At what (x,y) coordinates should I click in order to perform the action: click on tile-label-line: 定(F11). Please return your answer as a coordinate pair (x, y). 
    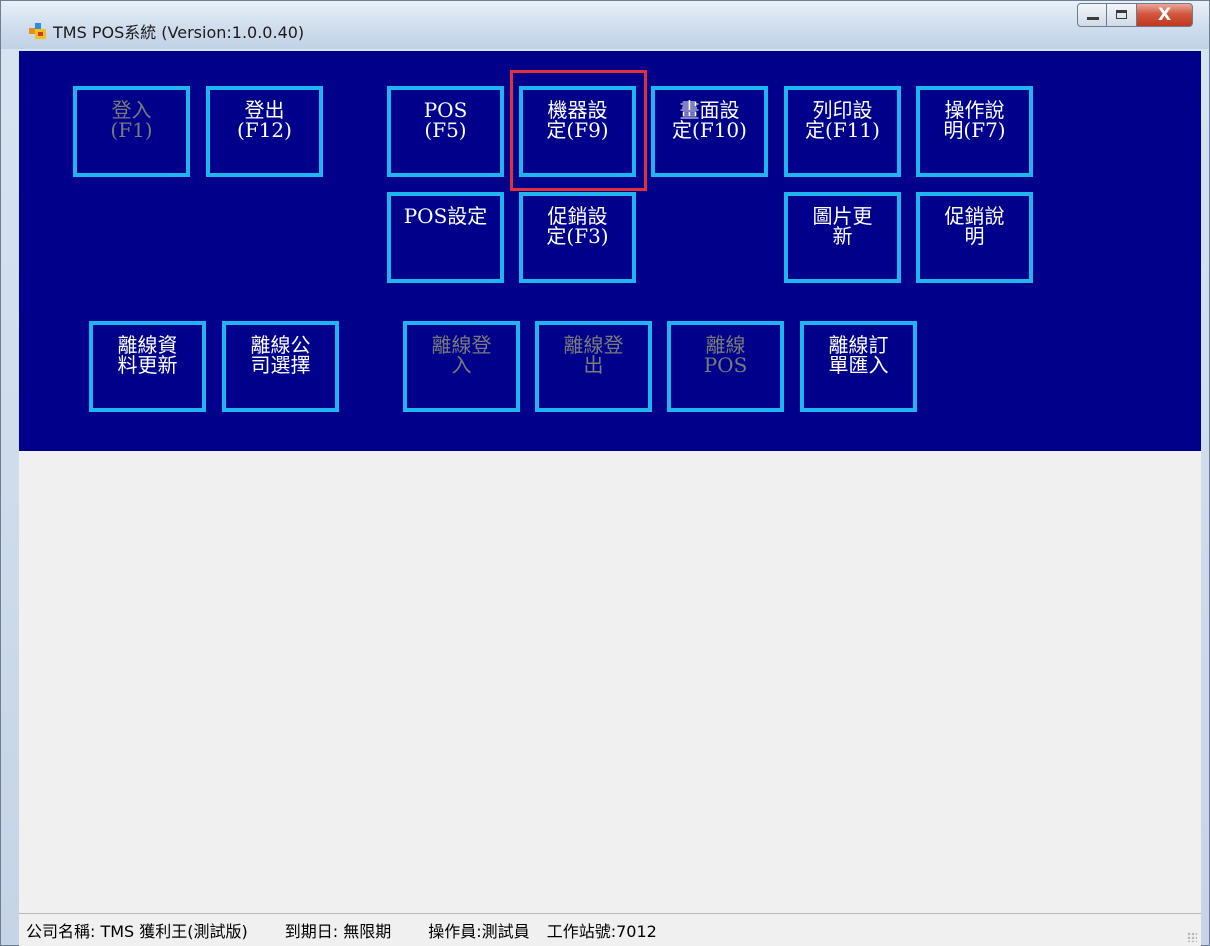
    Looking at the image, I should click on (842, 130).